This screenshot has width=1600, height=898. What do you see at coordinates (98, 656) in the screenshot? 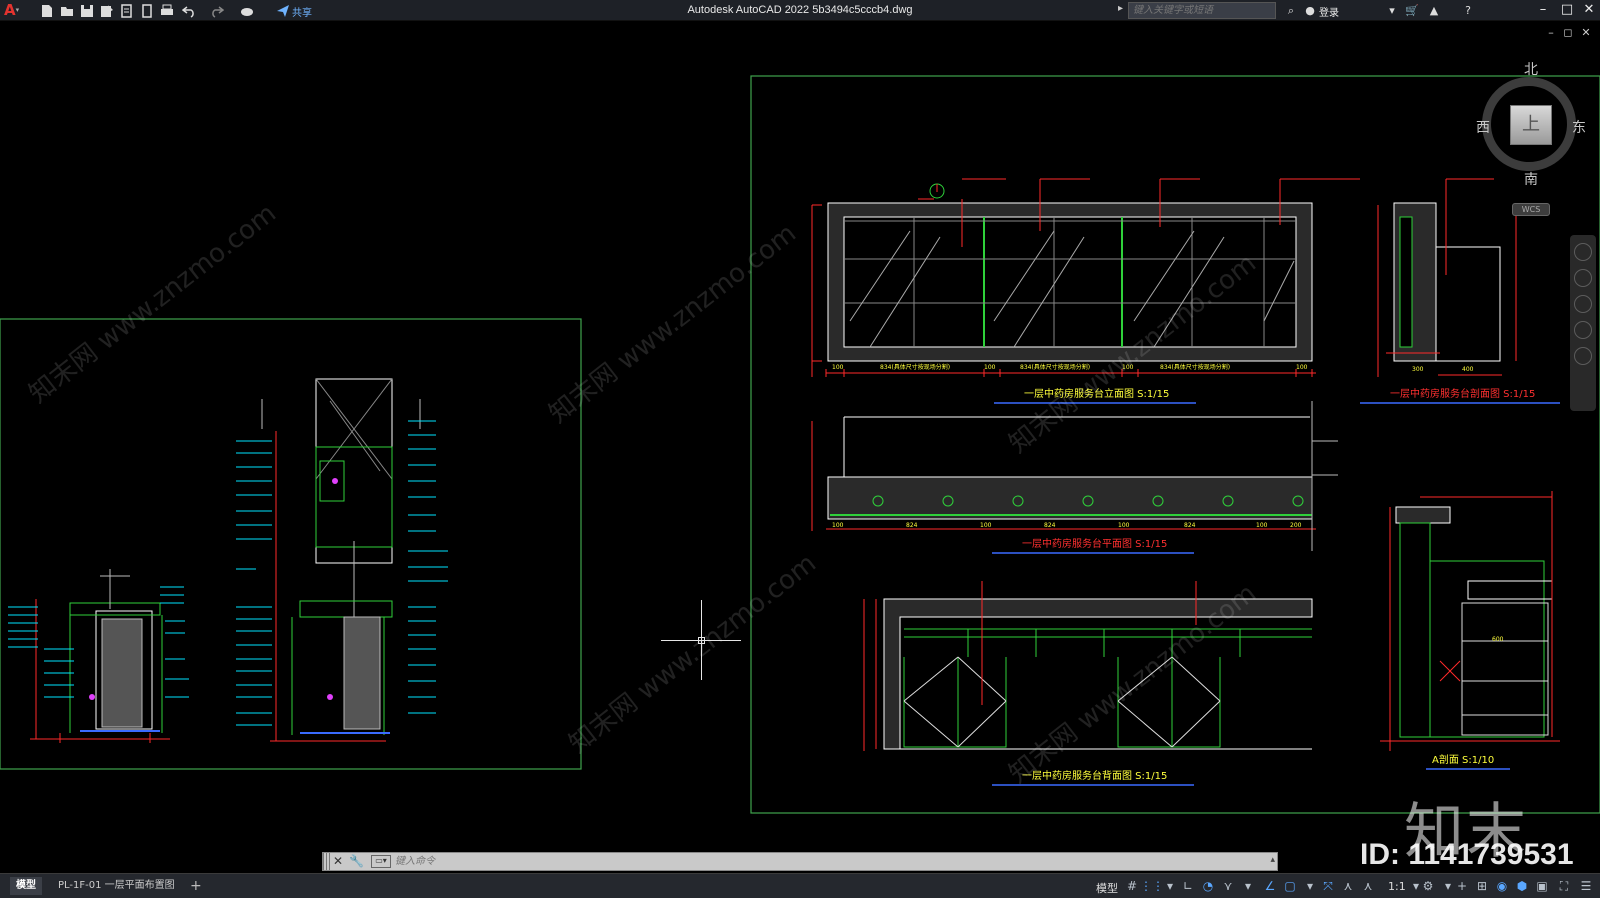
I see `small-section-detail` at bounding box center [98, 656].